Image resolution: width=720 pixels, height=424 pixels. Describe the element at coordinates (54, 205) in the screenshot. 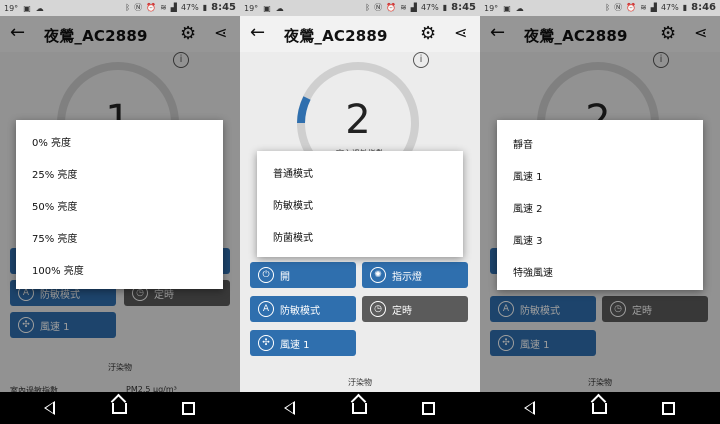

I see `brightness-option-50: 50% 亮度` at that location.